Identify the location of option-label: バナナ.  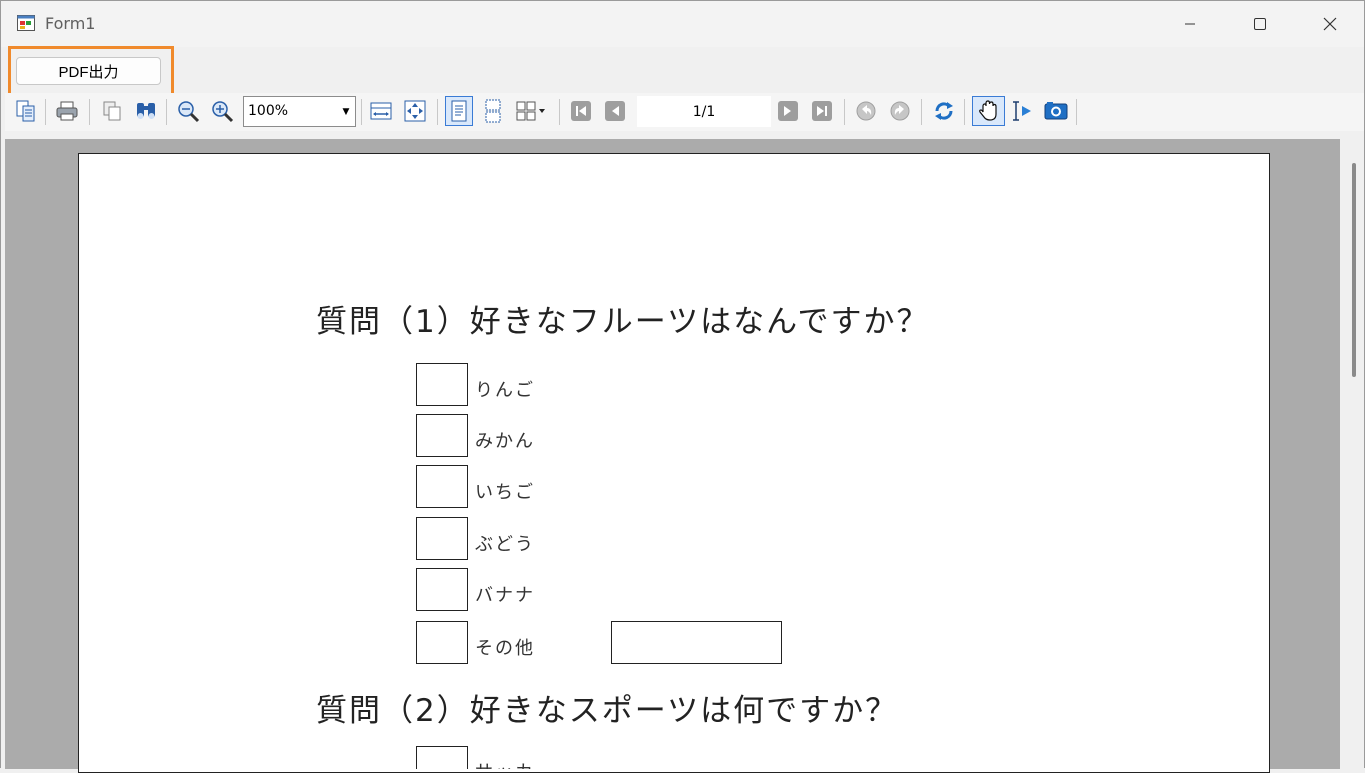
(505, 595).